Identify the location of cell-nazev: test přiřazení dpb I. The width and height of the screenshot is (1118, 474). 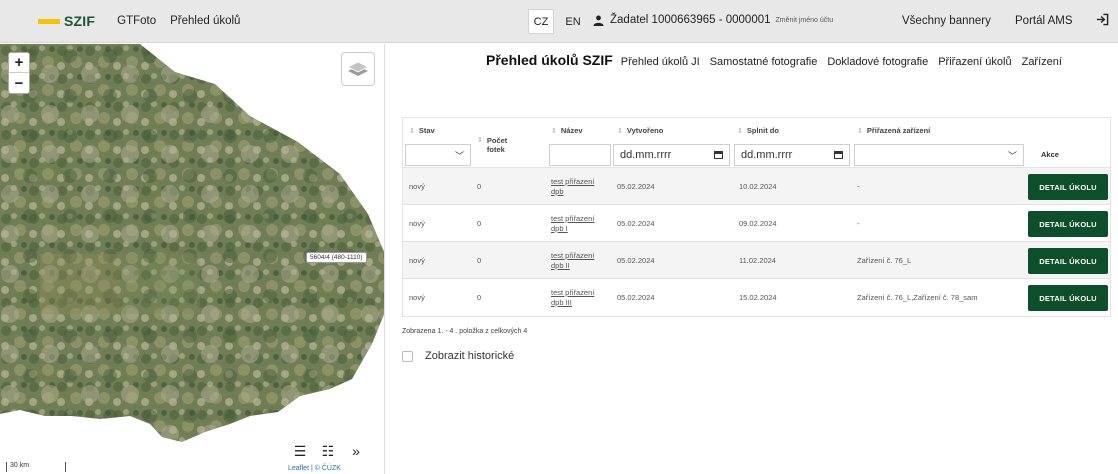
(572, 223).